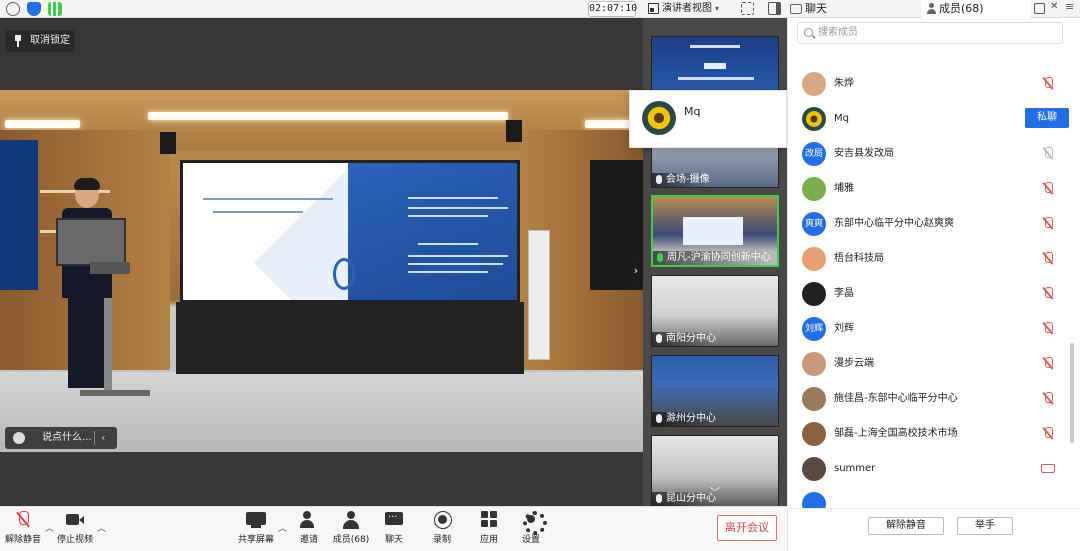 The width and height of the screenshot is (1080, 551). Describe the element at coordinates (929, 258) in the screenshot. I see `member-row: 梧台科技局` at that location.